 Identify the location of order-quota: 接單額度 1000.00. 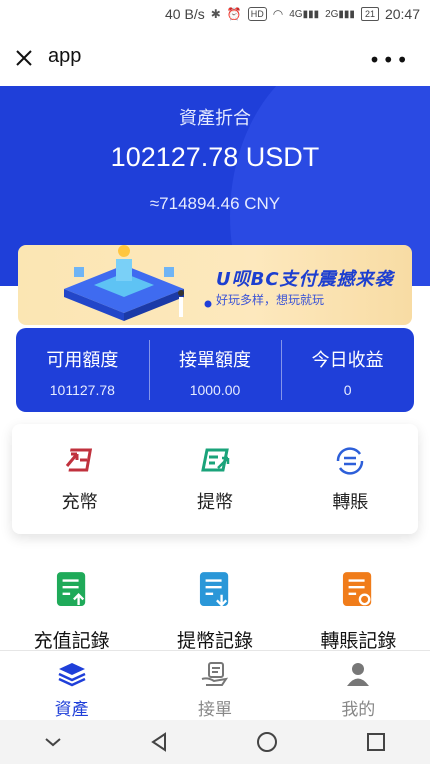
(215, 370).